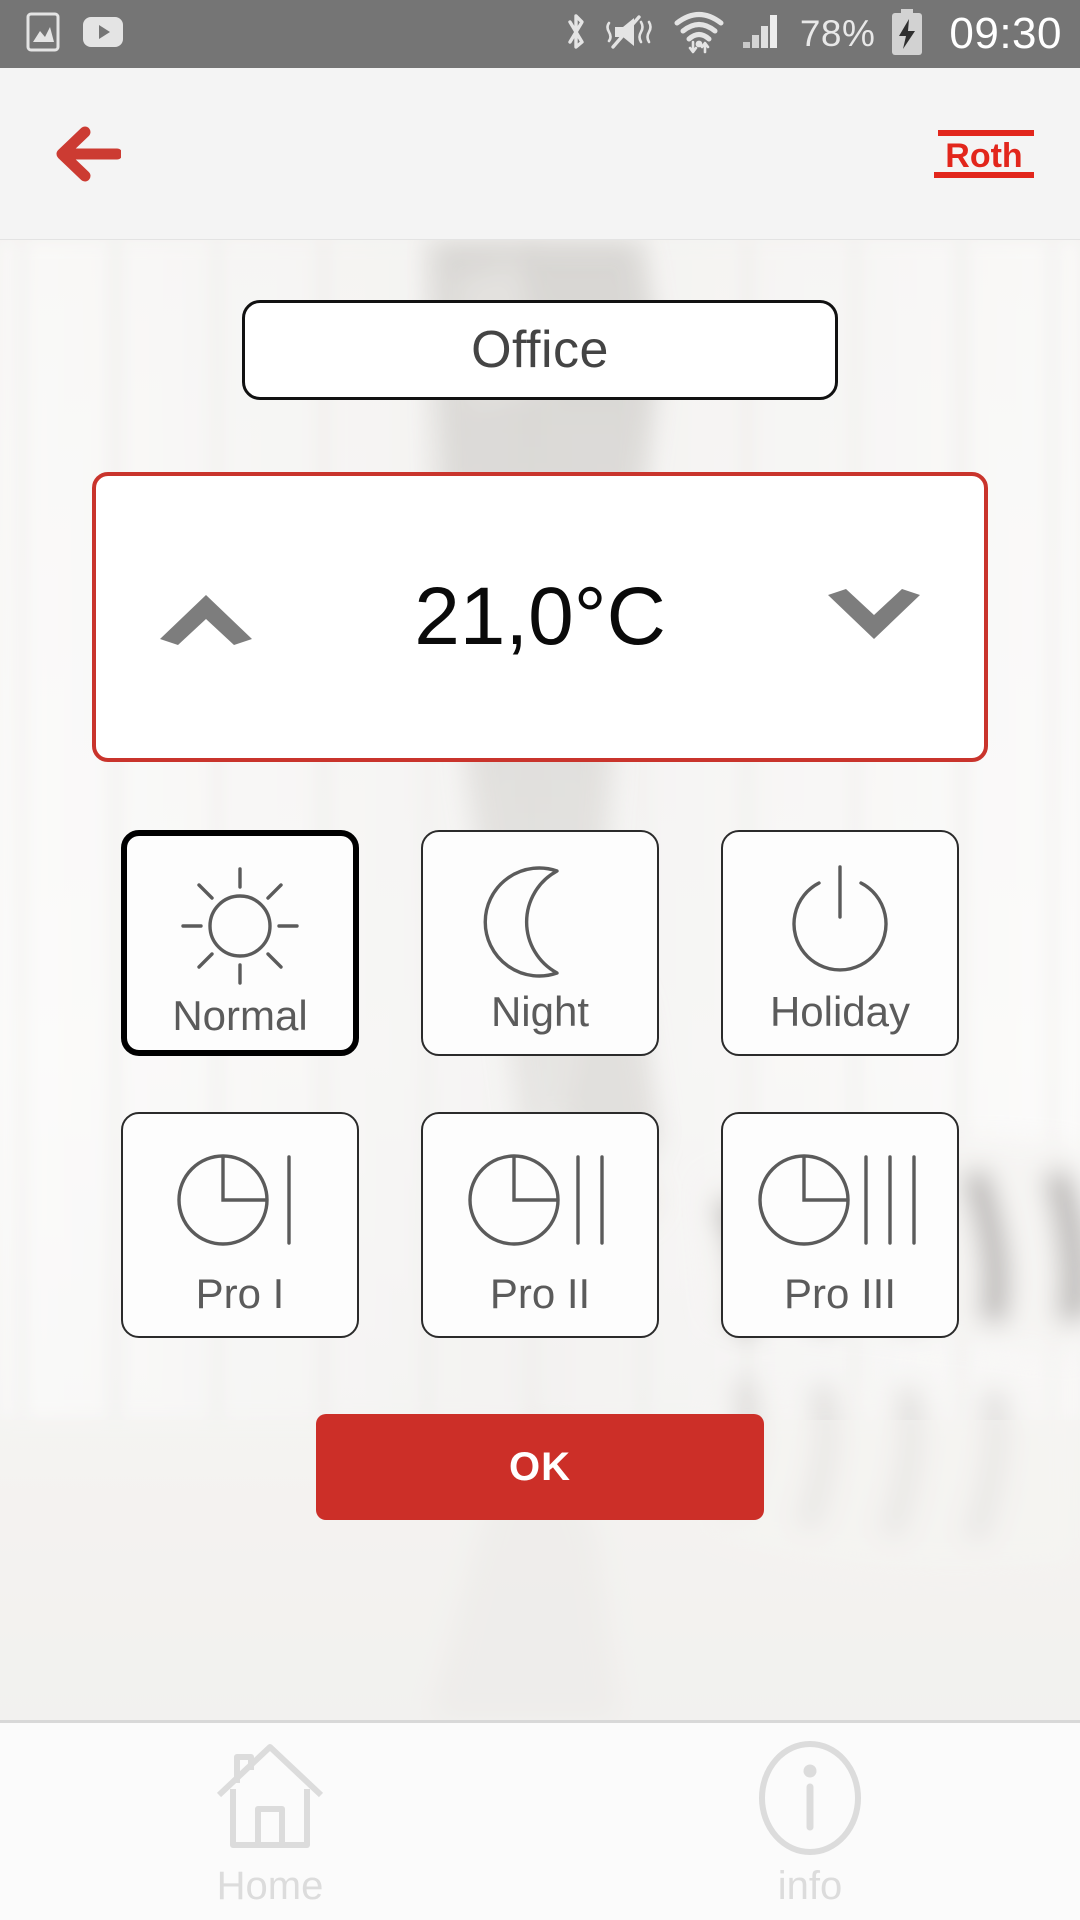 The height and width of the screenshot is (1920, 1080). Describe the element at coordinates (240, 926) in the screenshot. I see `sun-icon` at that location.